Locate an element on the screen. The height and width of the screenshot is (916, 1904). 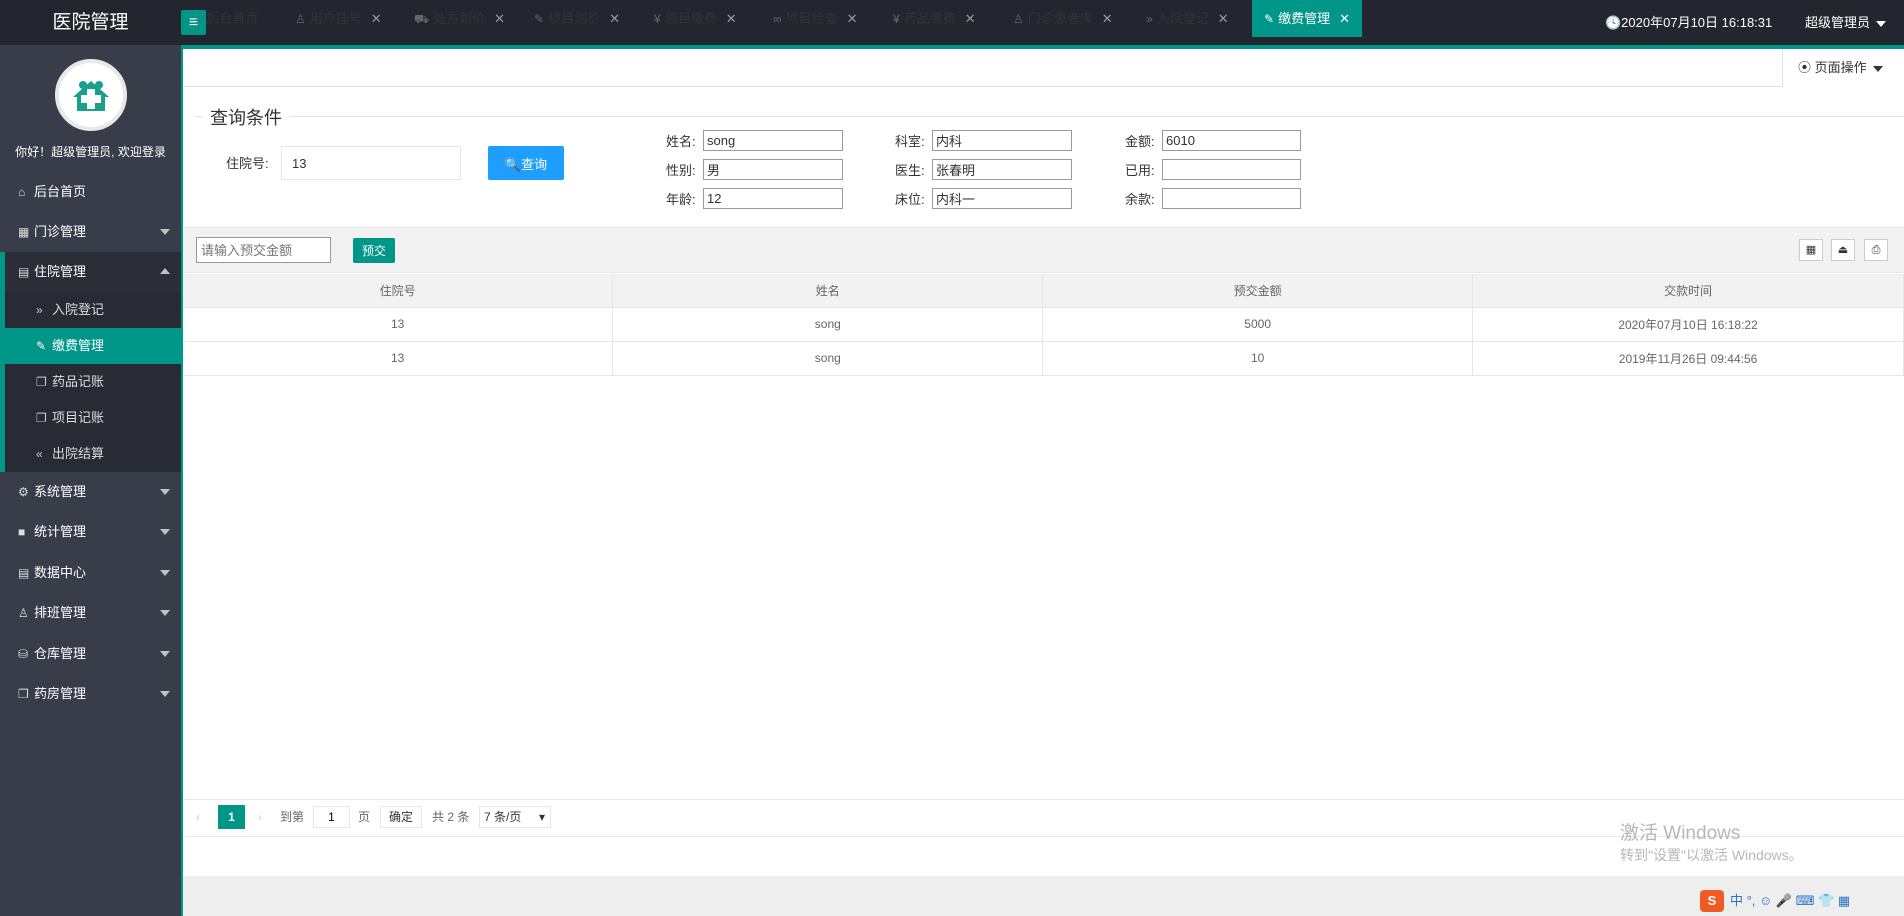
query-legend: 查询条件 is located at coordinates (246, 117).